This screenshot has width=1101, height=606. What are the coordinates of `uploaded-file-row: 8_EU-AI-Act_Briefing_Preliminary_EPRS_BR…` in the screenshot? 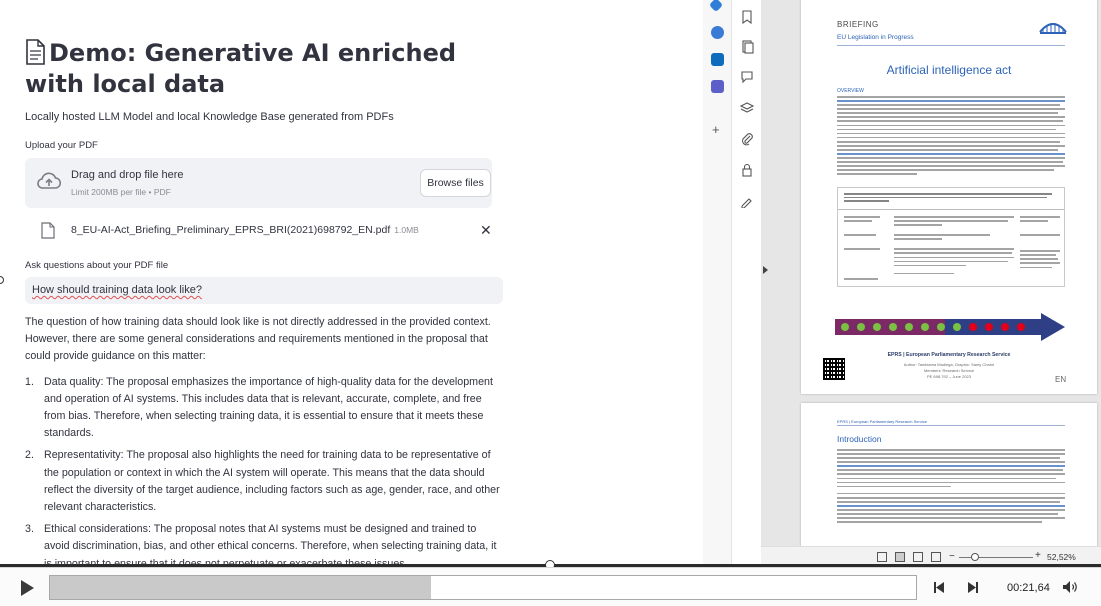 It's located at (258, 231).